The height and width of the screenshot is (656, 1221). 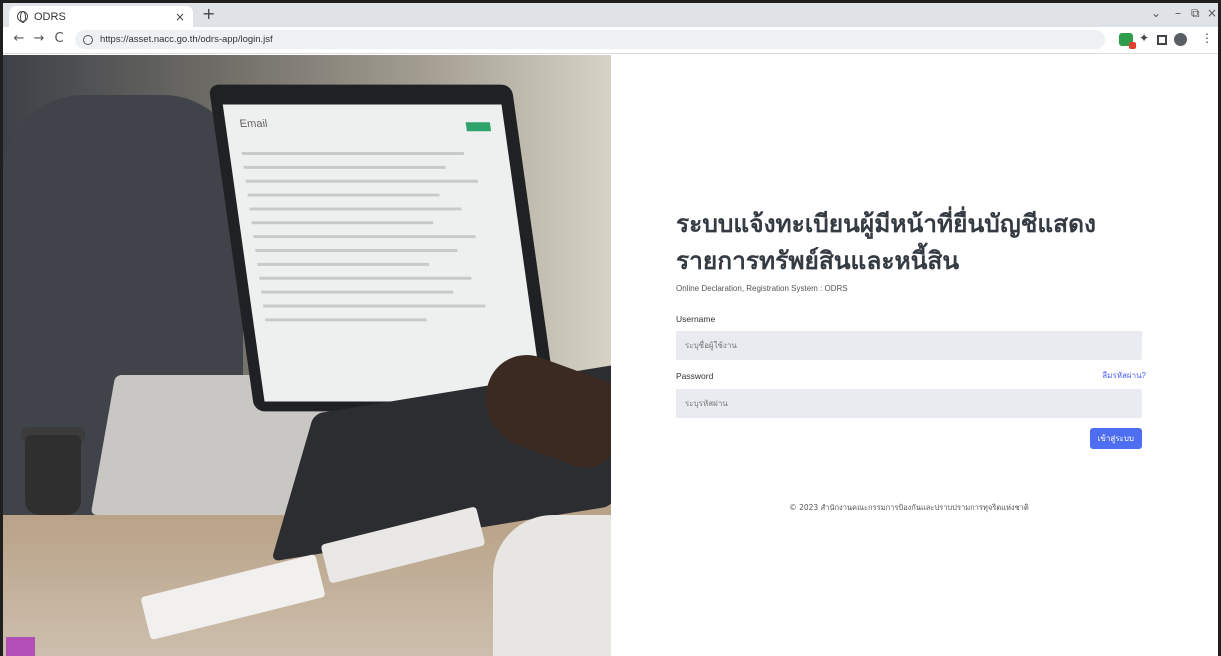 What do you see at coordinates (39, 38) in the screenshot?
I see `forward-button: →` at bounding box center [39, 38].